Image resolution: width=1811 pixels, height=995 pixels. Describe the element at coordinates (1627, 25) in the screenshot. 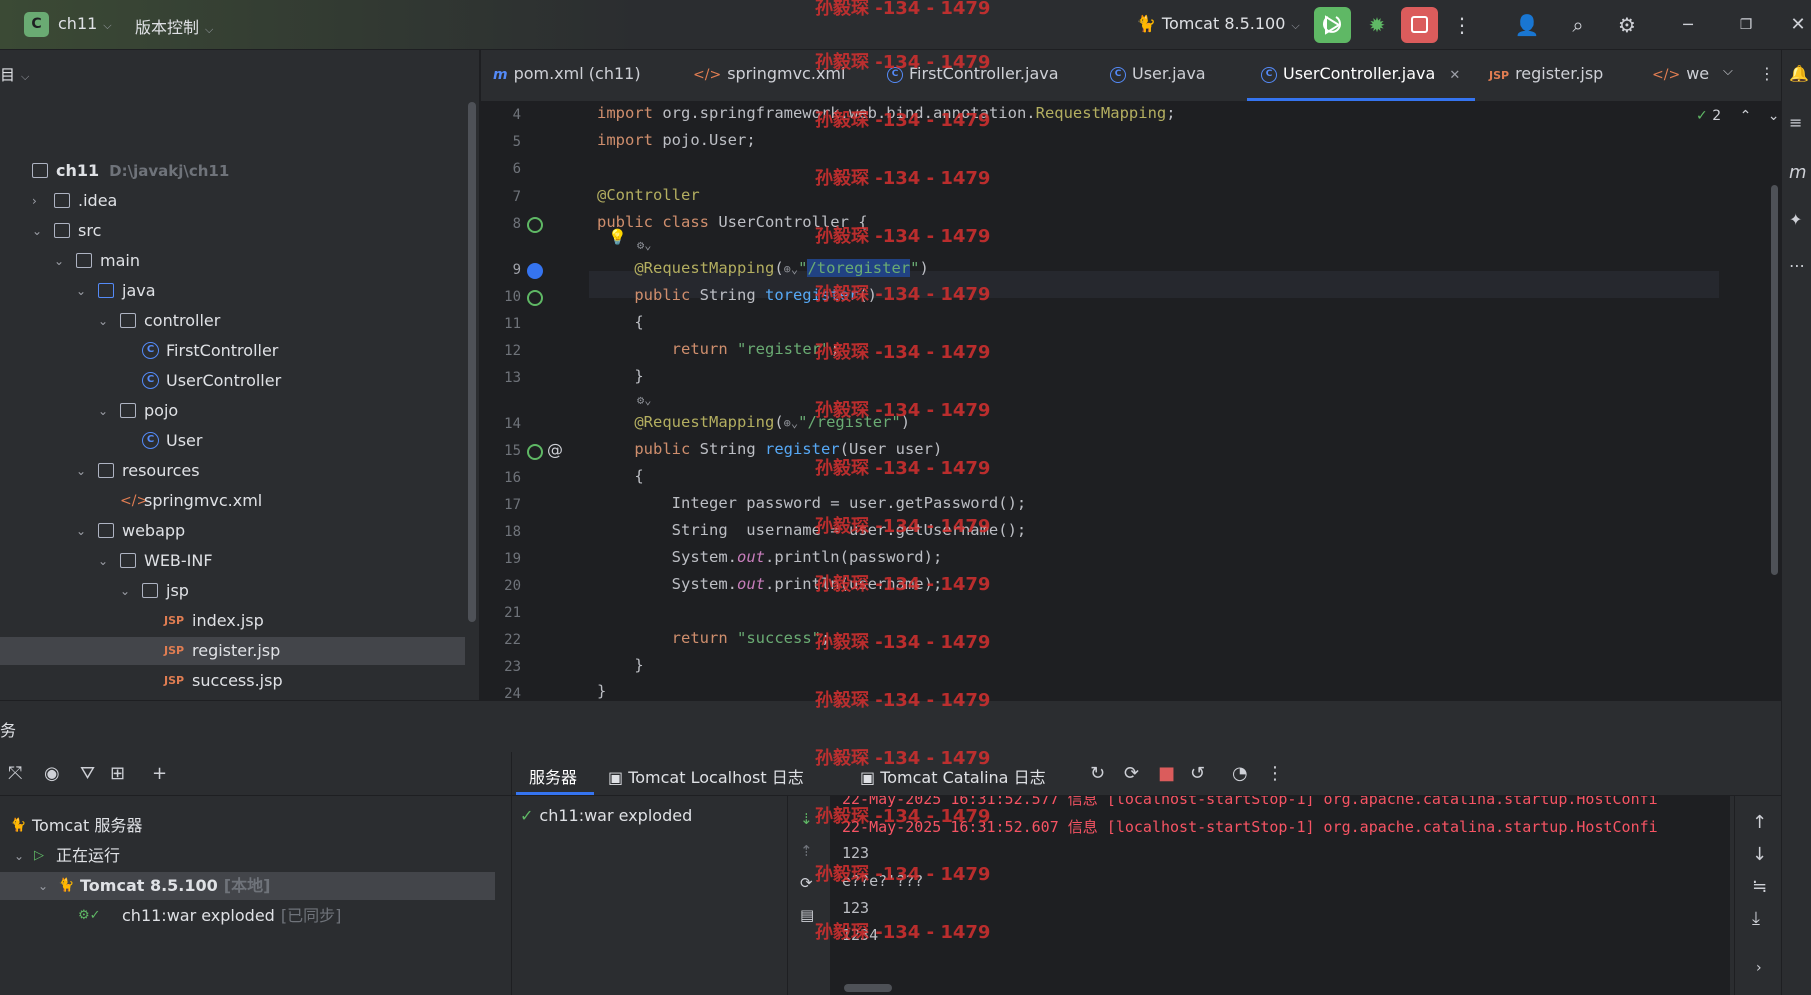

I see `settings-button: ⚙` at that location.